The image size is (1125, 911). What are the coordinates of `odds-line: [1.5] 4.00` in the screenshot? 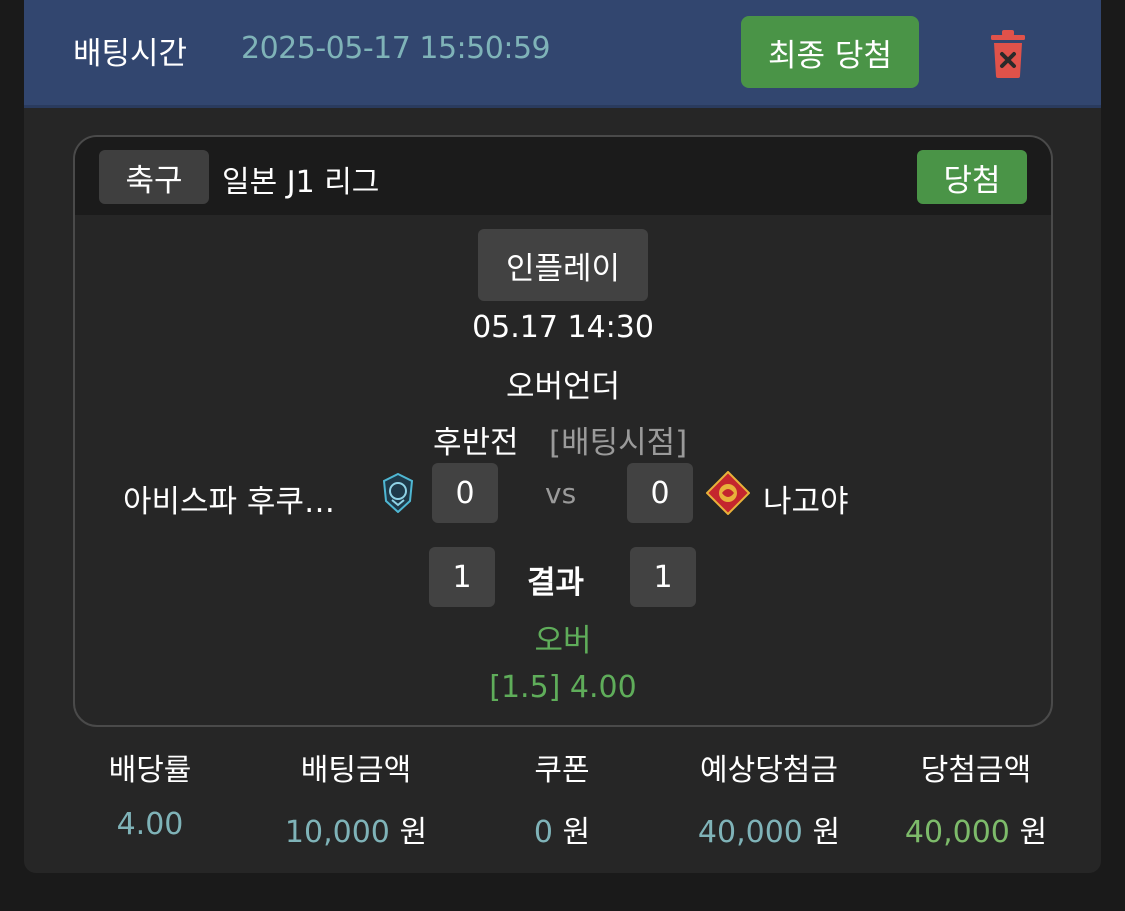 It's located at (563, 687).